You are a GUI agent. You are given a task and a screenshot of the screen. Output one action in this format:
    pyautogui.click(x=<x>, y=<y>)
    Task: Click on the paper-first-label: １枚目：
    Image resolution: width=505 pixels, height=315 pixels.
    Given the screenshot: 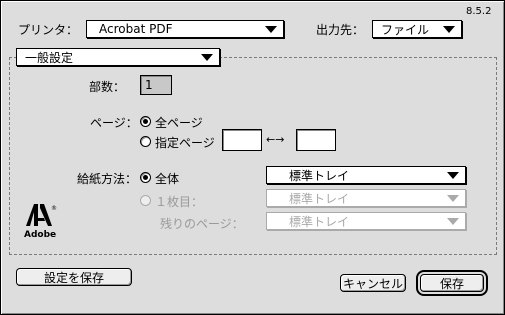 What is the action you would take?
    pyautogui.click(x=179, y=202)
    